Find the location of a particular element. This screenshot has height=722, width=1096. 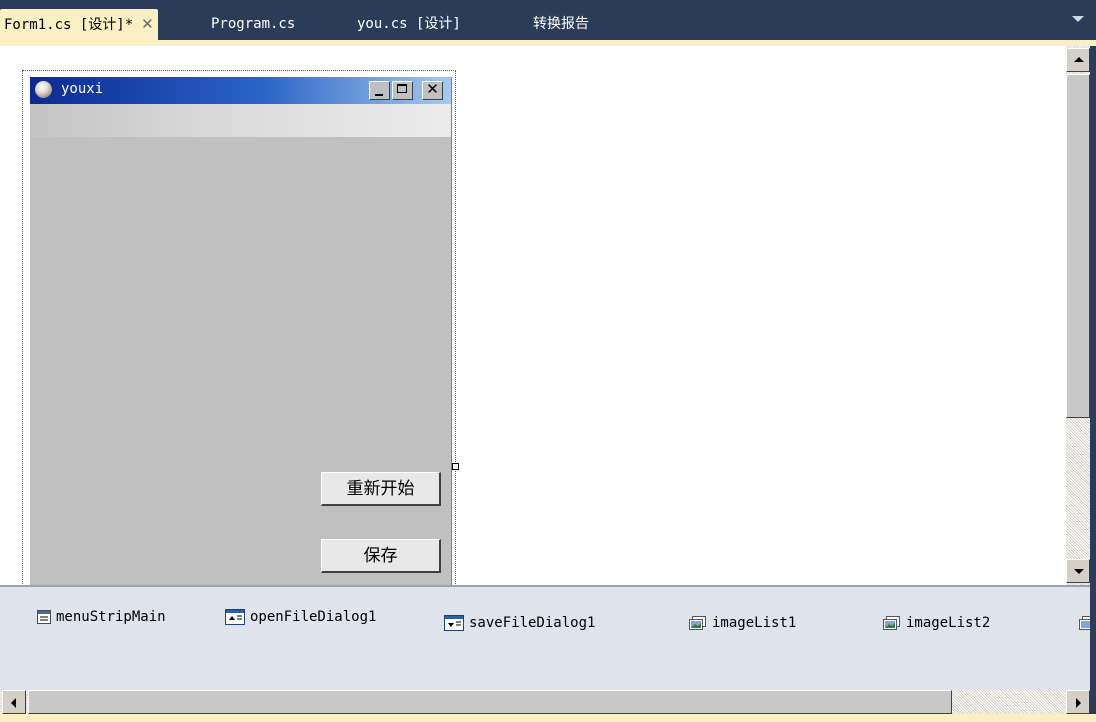

maximize-icon is located at coordinates (402, 90).